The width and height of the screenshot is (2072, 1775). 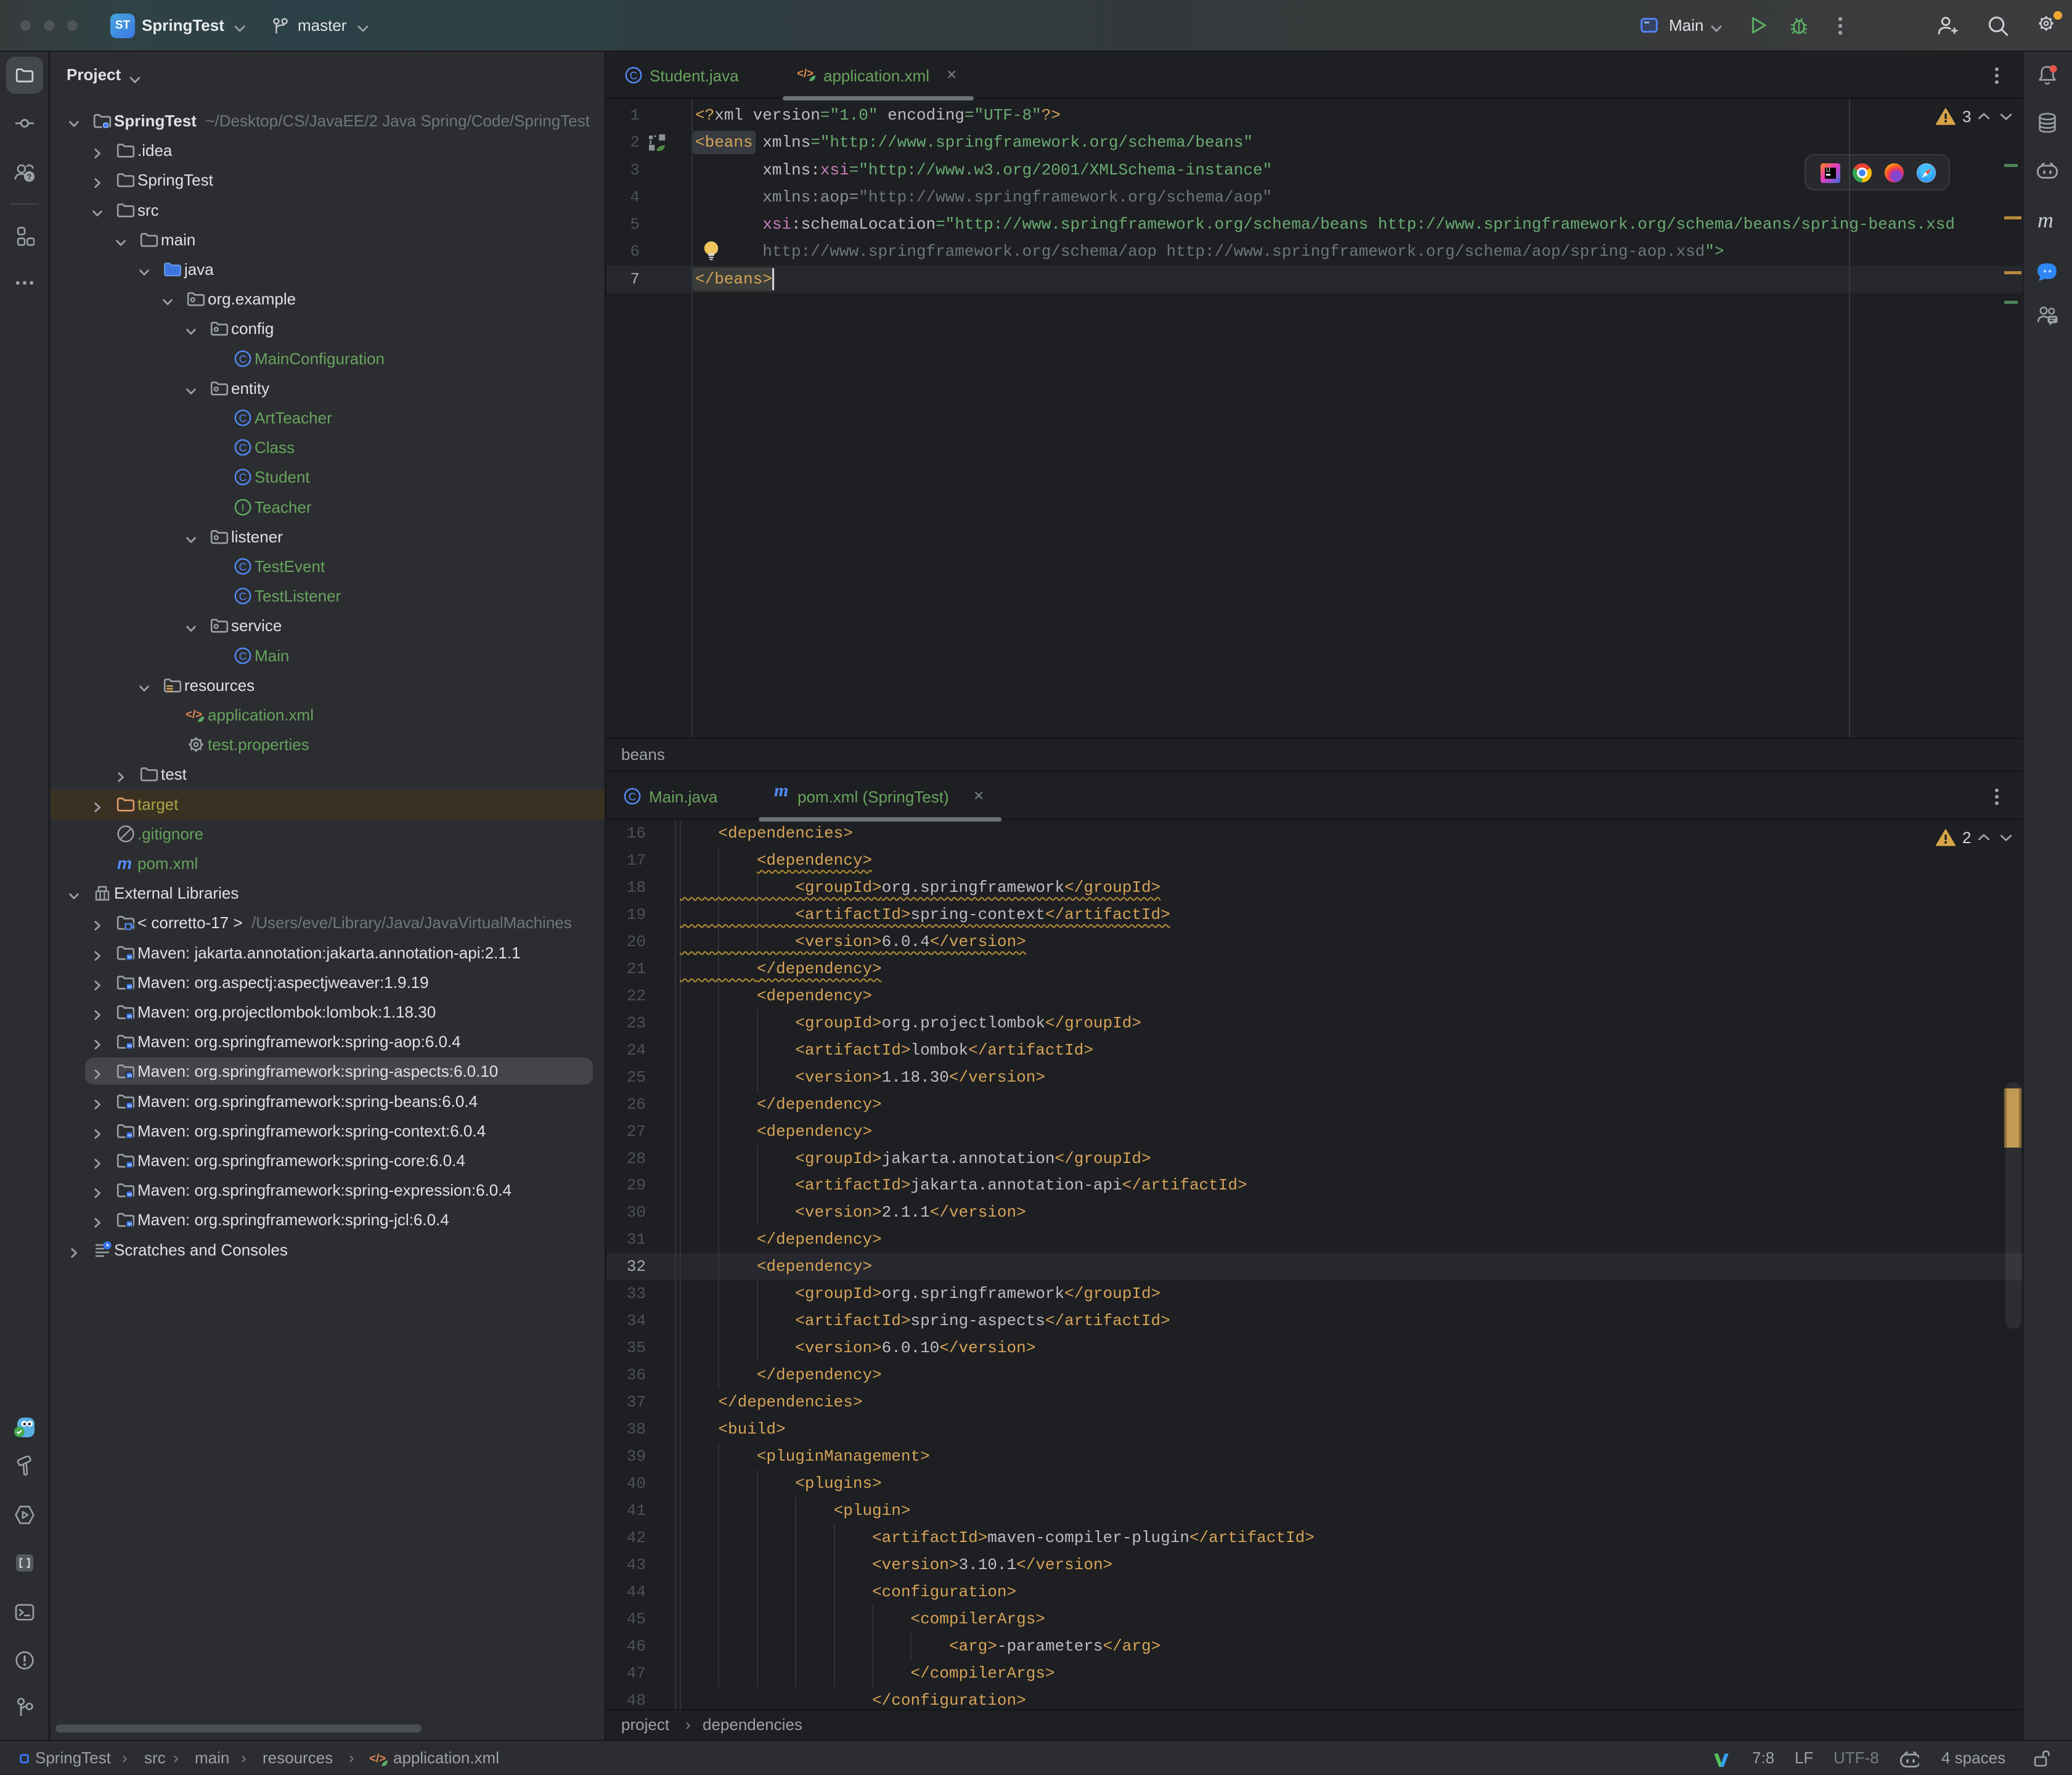 I want to click on svg-text: I, so click(x=243, y=507).